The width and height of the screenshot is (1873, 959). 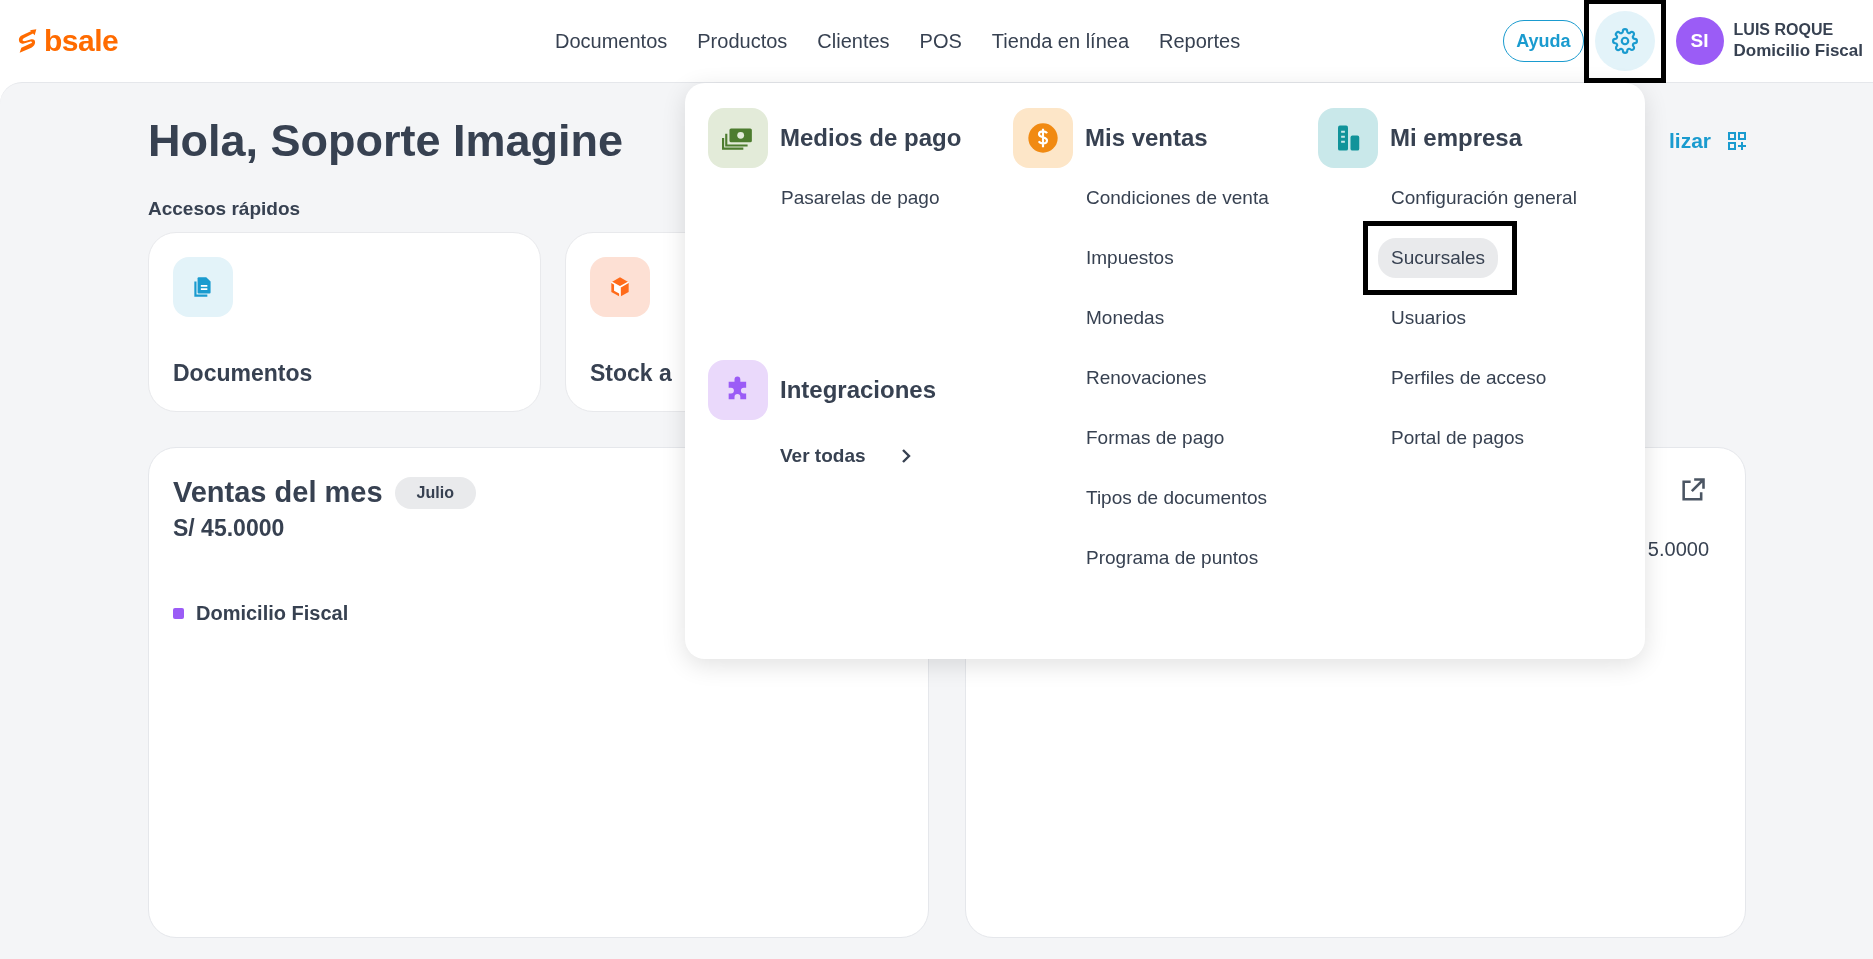 What do you see at coordinates (344, 322) in the screenshot?
I see `quick-access-card: Documentos` at bounding box center [344, 322].